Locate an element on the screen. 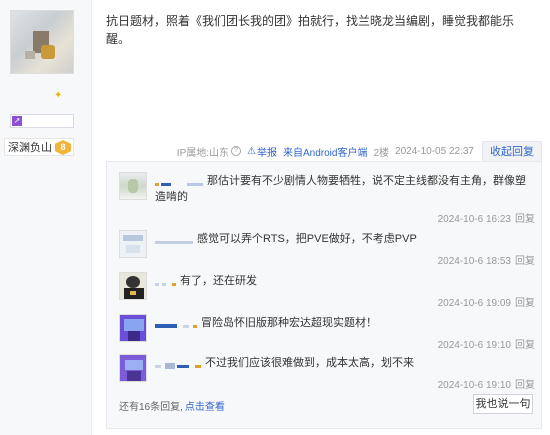 The height and width of the screenshot is (435, 550). more-replies: 还有16条回复, 点击查看 is located at coordinates (172, 405).